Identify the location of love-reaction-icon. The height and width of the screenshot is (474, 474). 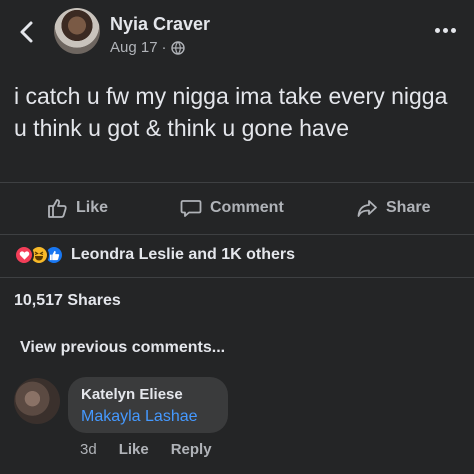
(24, 255).